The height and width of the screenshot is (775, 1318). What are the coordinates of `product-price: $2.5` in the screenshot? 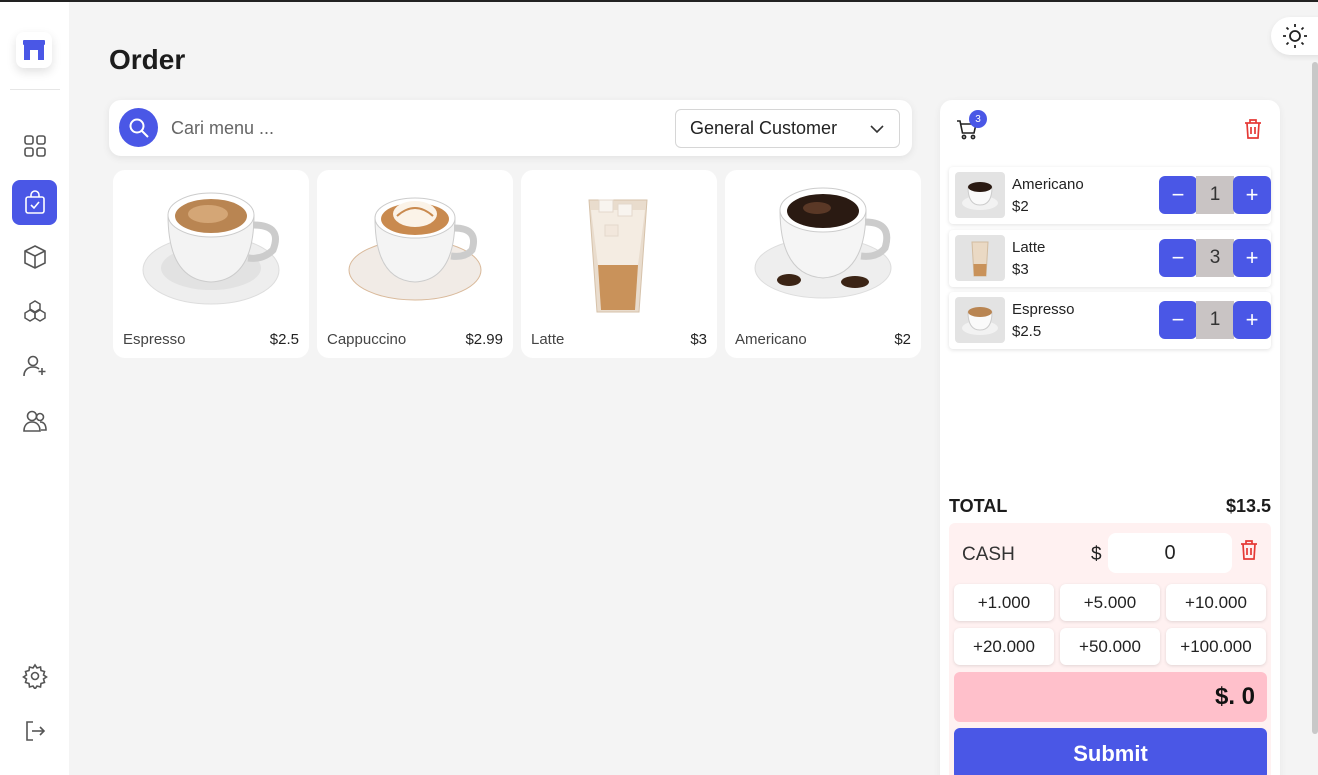 It's located at (284, 339).